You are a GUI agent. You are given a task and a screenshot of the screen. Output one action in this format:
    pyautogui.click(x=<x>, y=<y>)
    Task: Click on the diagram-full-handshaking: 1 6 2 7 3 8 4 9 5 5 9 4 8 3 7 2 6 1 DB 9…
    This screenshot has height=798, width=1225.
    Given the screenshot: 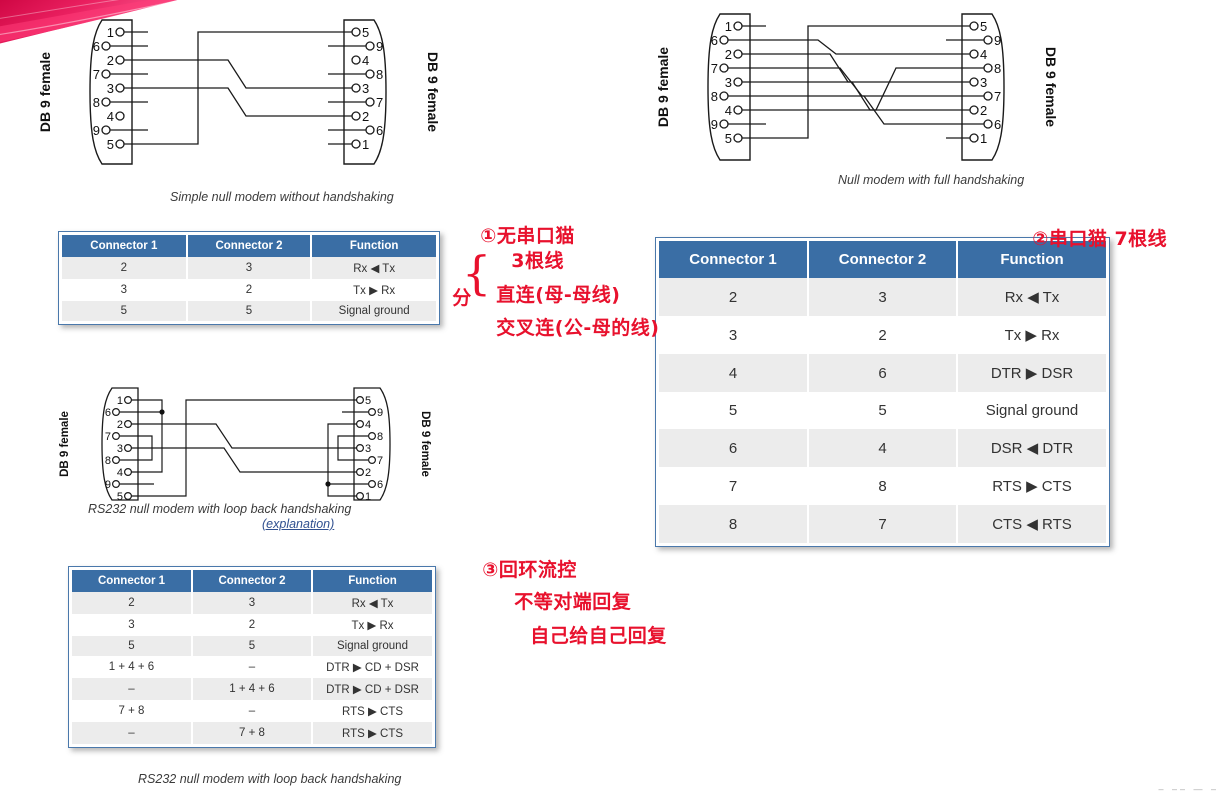 What is the action you would take?
    pyautogui.click(x=855, y=87)
    